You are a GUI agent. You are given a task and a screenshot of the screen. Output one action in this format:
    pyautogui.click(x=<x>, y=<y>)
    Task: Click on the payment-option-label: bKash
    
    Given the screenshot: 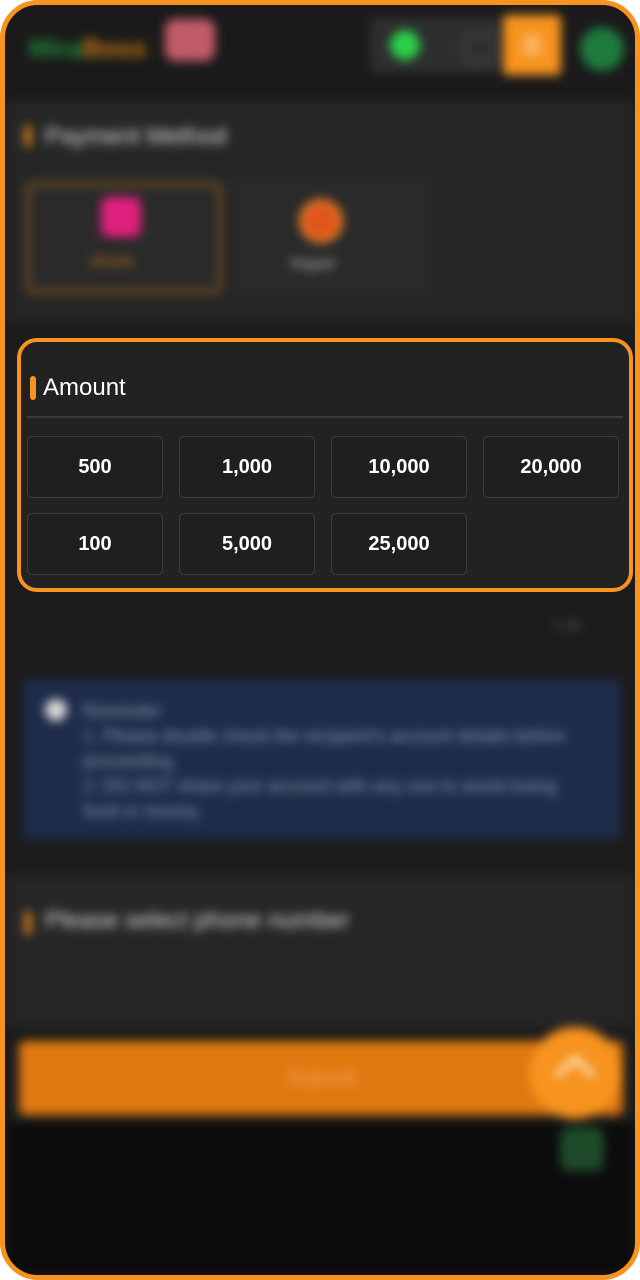 What is the action you would take?
    pyautogui.click(x=112, y=261)
    